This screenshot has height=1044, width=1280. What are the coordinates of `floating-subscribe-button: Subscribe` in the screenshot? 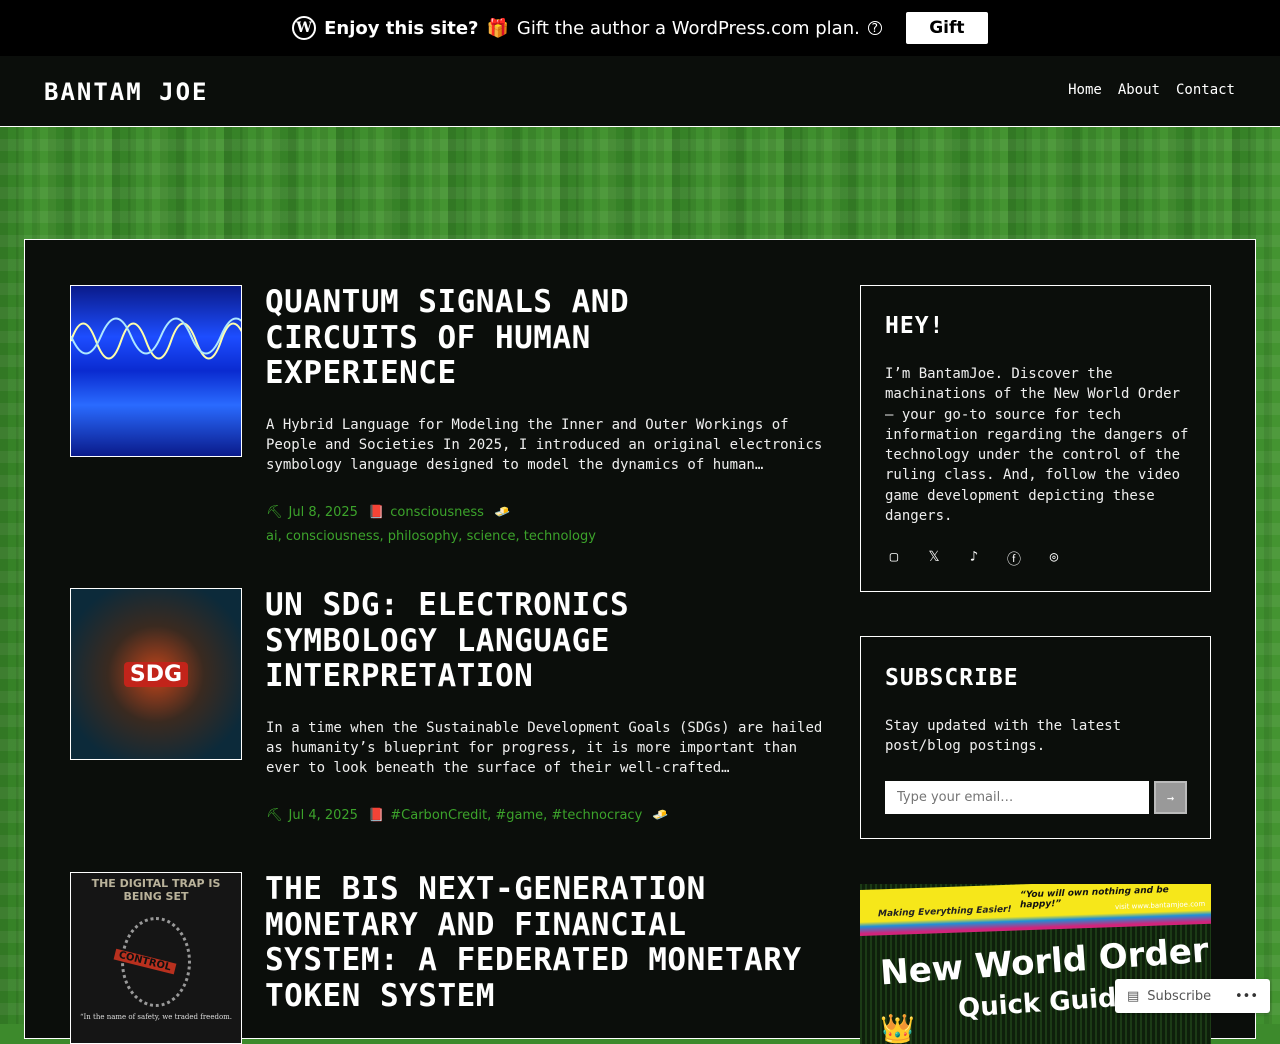 It's located at (1179, 996).